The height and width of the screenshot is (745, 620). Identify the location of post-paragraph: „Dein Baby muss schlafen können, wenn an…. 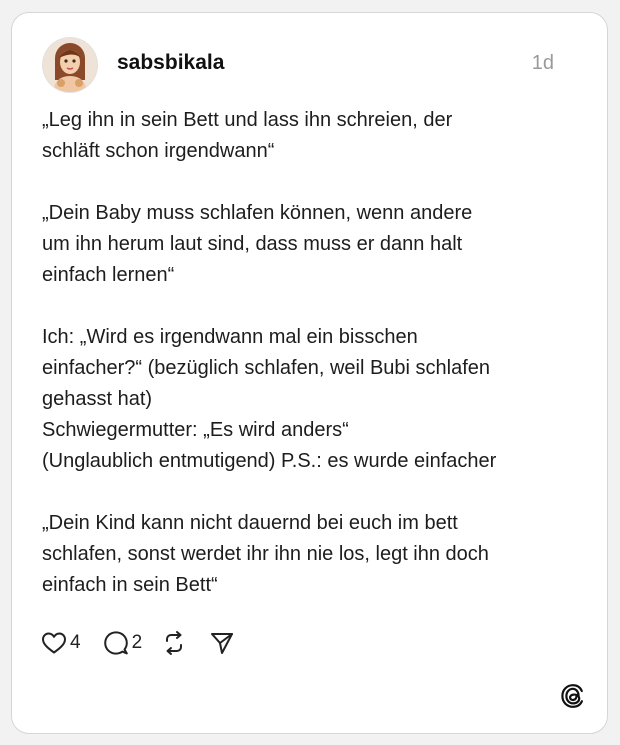
(312, 244).